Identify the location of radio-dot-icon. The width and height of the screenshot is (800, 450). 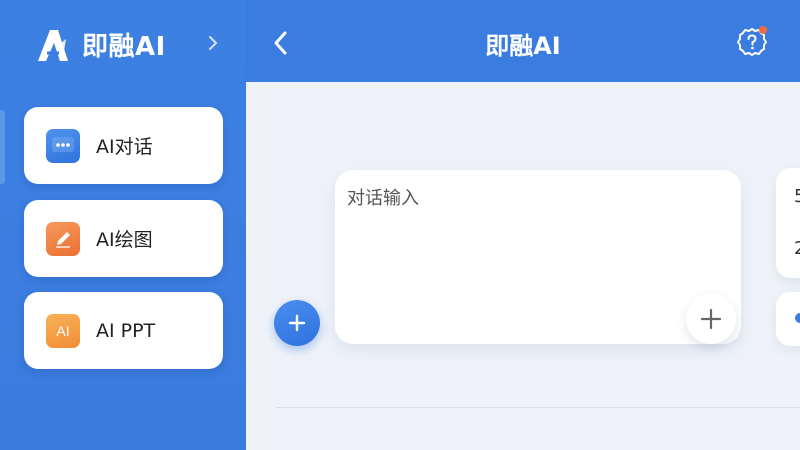
(797, 318).